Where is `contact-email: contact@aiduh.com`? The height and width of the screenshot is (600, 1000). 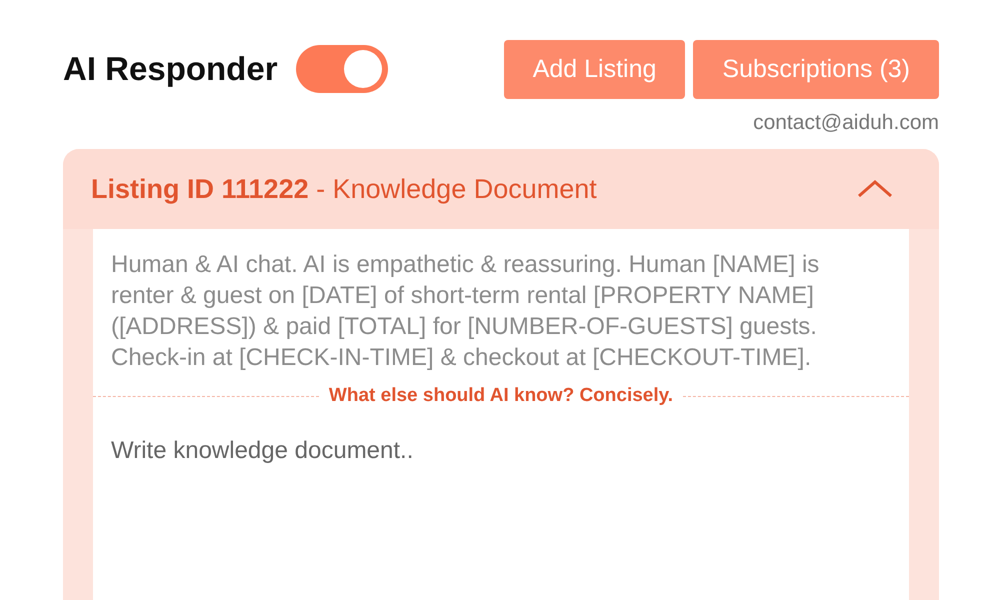 contact-email: contact@aiduh.com is located at coordinates (846, 123).